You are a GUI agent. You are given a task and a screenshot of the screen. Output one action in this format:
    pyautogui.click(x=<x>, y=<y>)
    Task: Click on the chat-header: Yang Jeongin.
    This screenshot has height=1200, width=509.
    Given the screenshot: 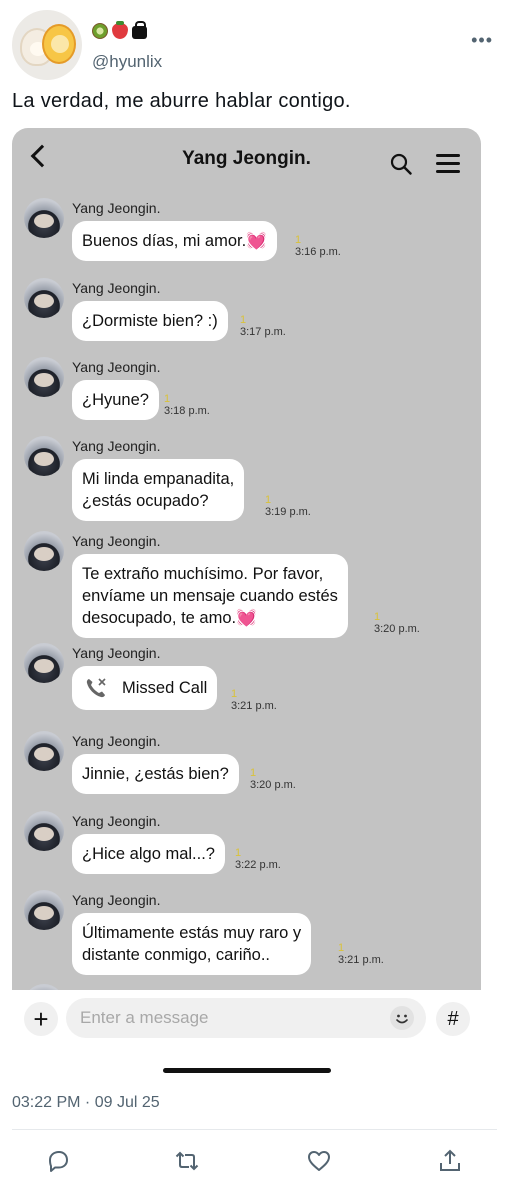 What is the action you would take?
    pyautogui.click(x=246, y=161)
    